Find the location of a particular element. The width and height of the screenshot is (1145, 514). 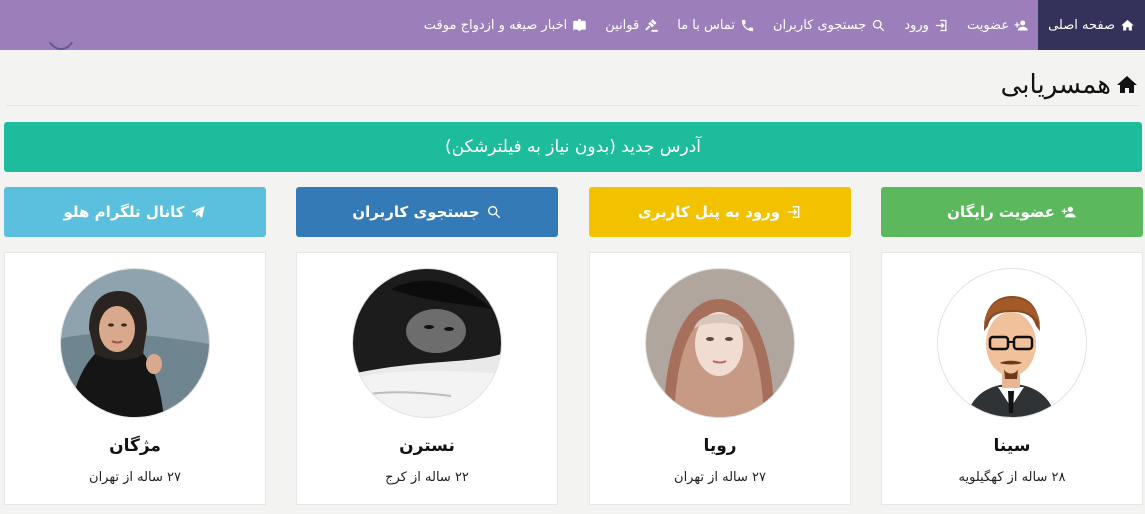

banner-label: آدرس جدید (بدون نیاز به فیلترشکن) is located at coordinates (573, 147).